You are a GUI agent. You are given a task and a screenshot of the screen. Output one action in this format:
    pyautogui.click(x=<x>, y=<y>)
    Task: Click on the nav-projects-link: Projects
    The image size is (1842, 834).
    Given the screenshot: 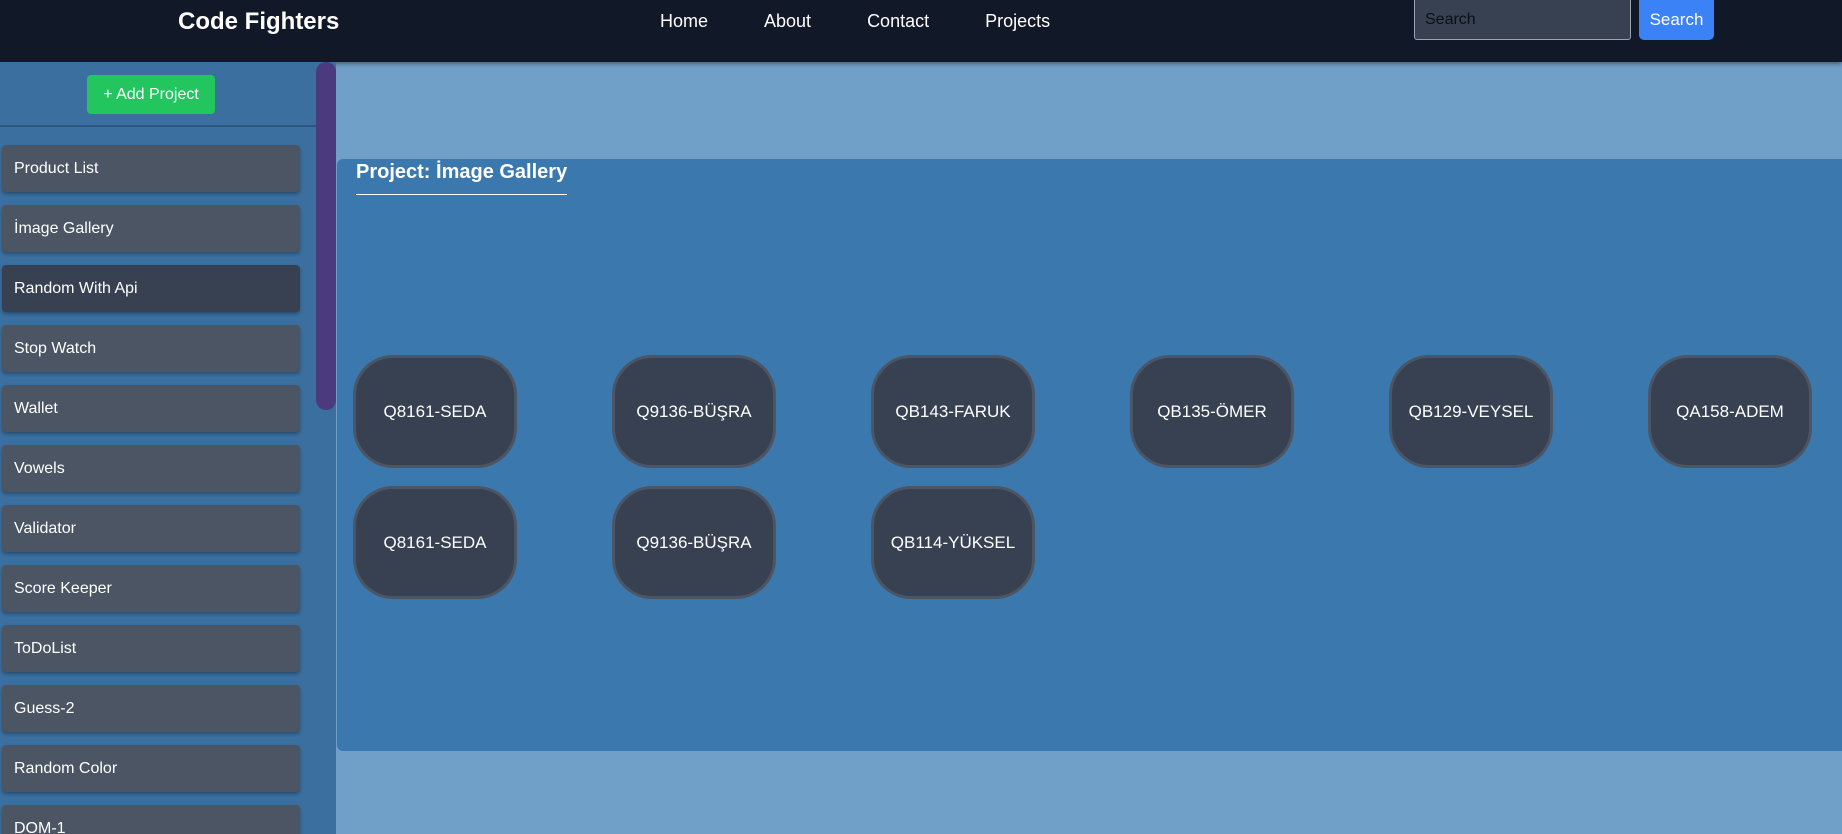 What is the action you would take?
    pyautogui.click(x=1017, y=21)
    